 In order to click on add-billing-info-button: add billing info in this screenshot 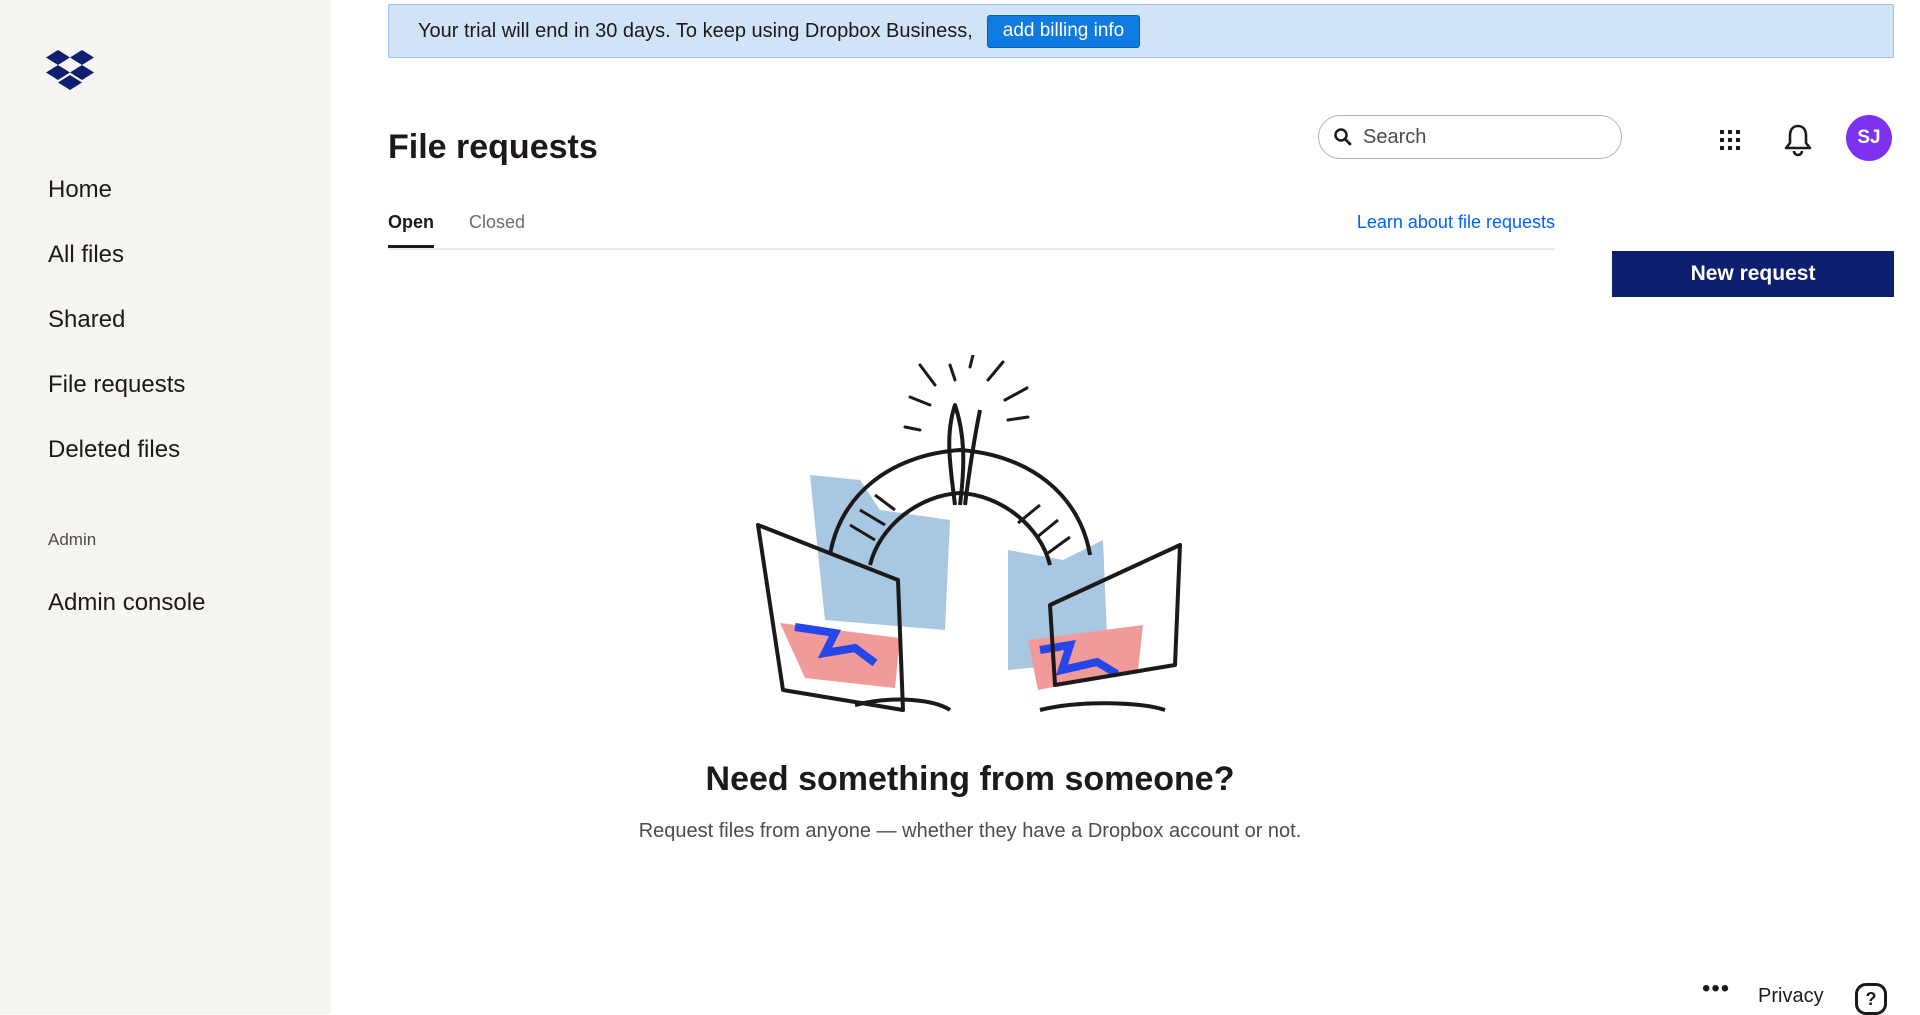, I will do `click(1063, 31)`.